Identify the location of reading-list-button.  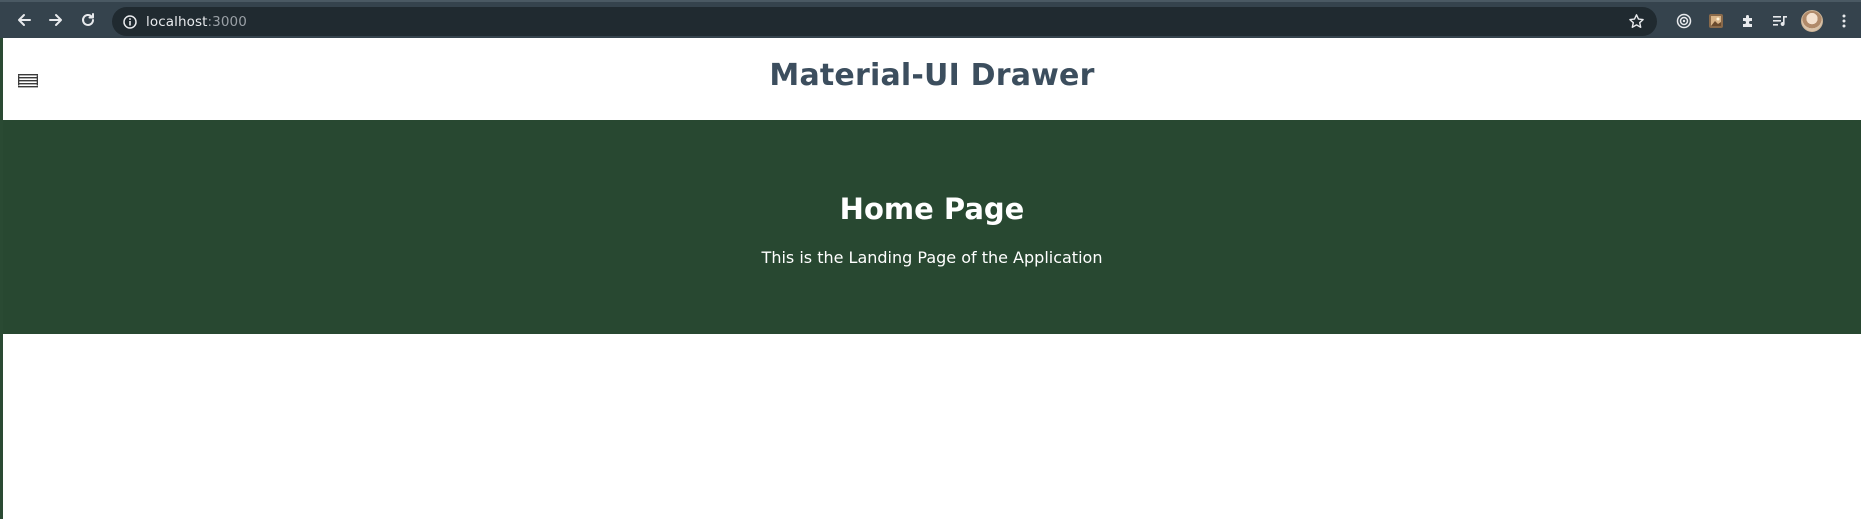
(1780, 21).